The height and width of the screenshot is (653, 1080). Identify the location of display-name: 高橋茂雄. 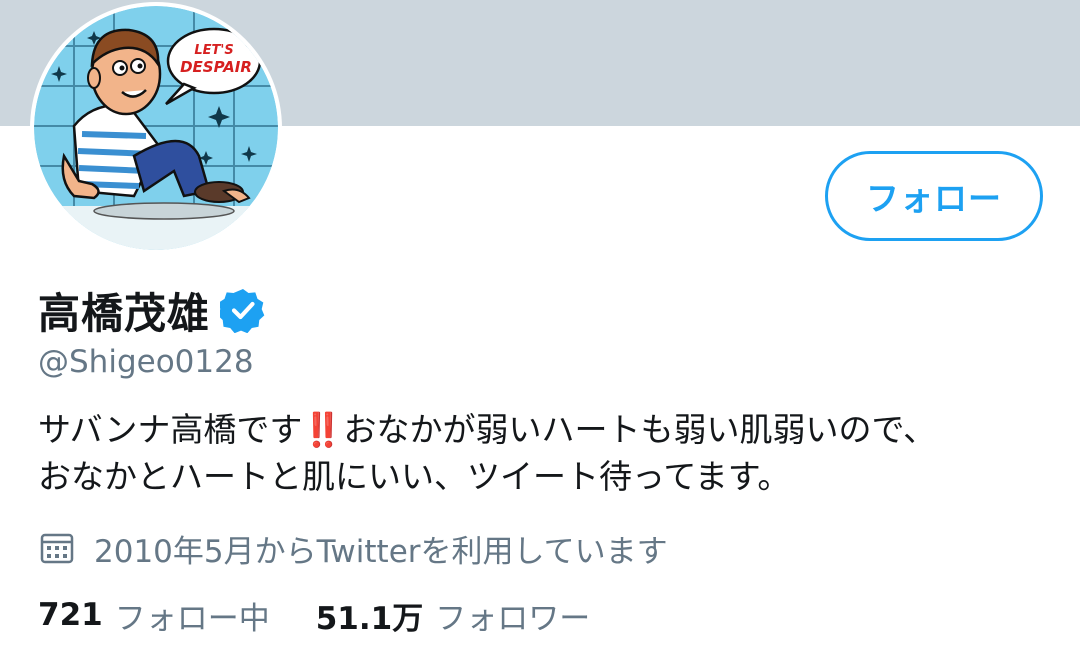
(124, 313).